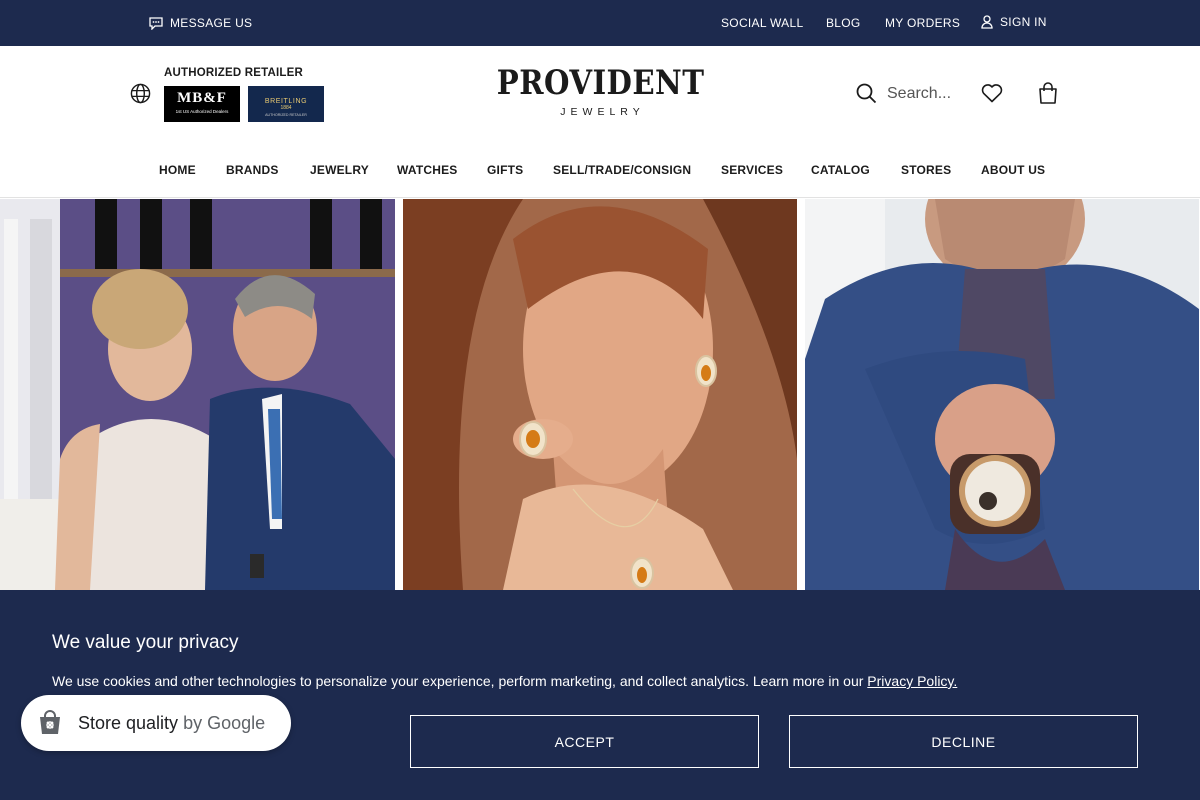  I want to click on nav-gifts: GIFTS, so click(505, 170).